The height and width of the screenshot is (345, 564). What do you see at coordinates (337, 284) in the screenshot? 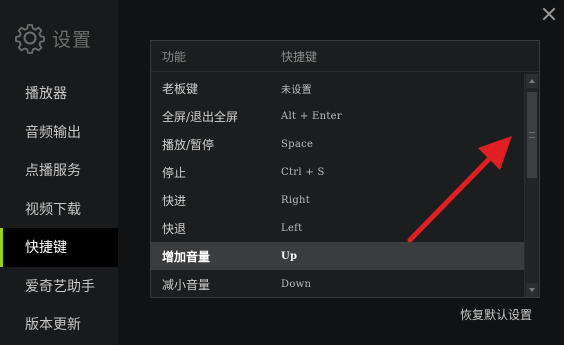
I see `table-row: 减小音量 Down` at bounding box center [337, 284].